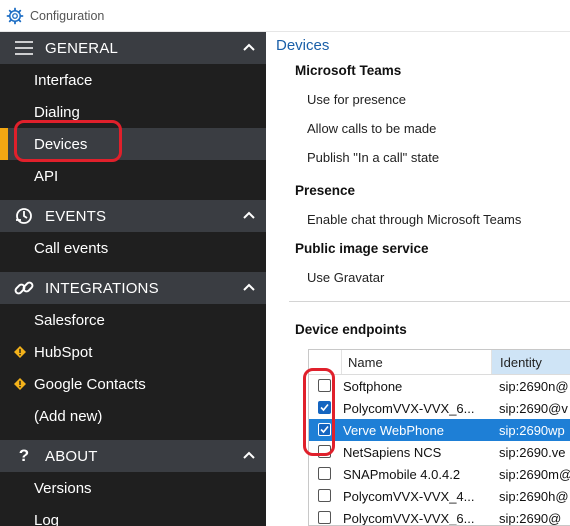 Image resolution: width=570 pixels, height=526 pixels. Describe the element at coordinates (133, 80) in the screenshot. I see `sidebar-item-interface: Interface` at that location.